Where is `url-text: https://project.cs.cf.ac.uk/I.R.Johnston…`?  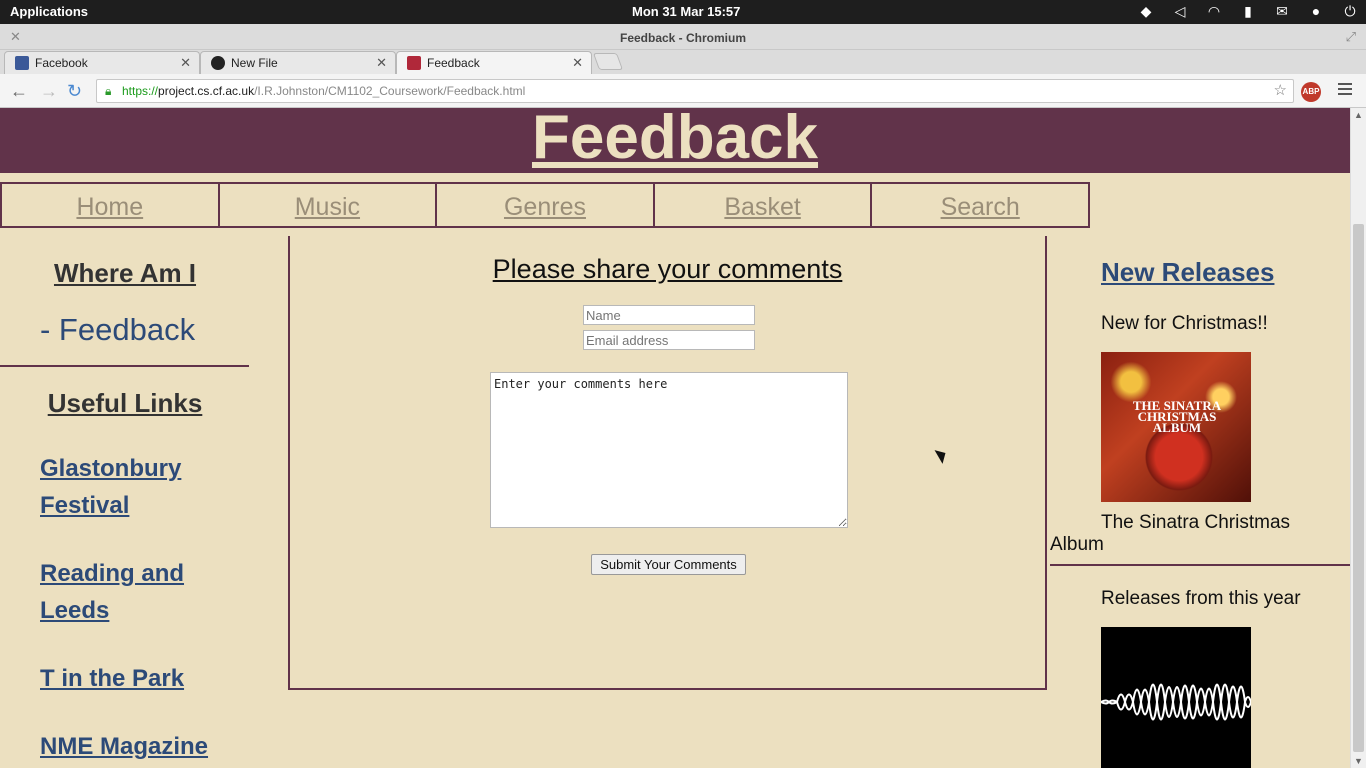 url-text: https://project.cs.cf.ac.uk/I.R.Johnston… is located at coordinates (324, 91).